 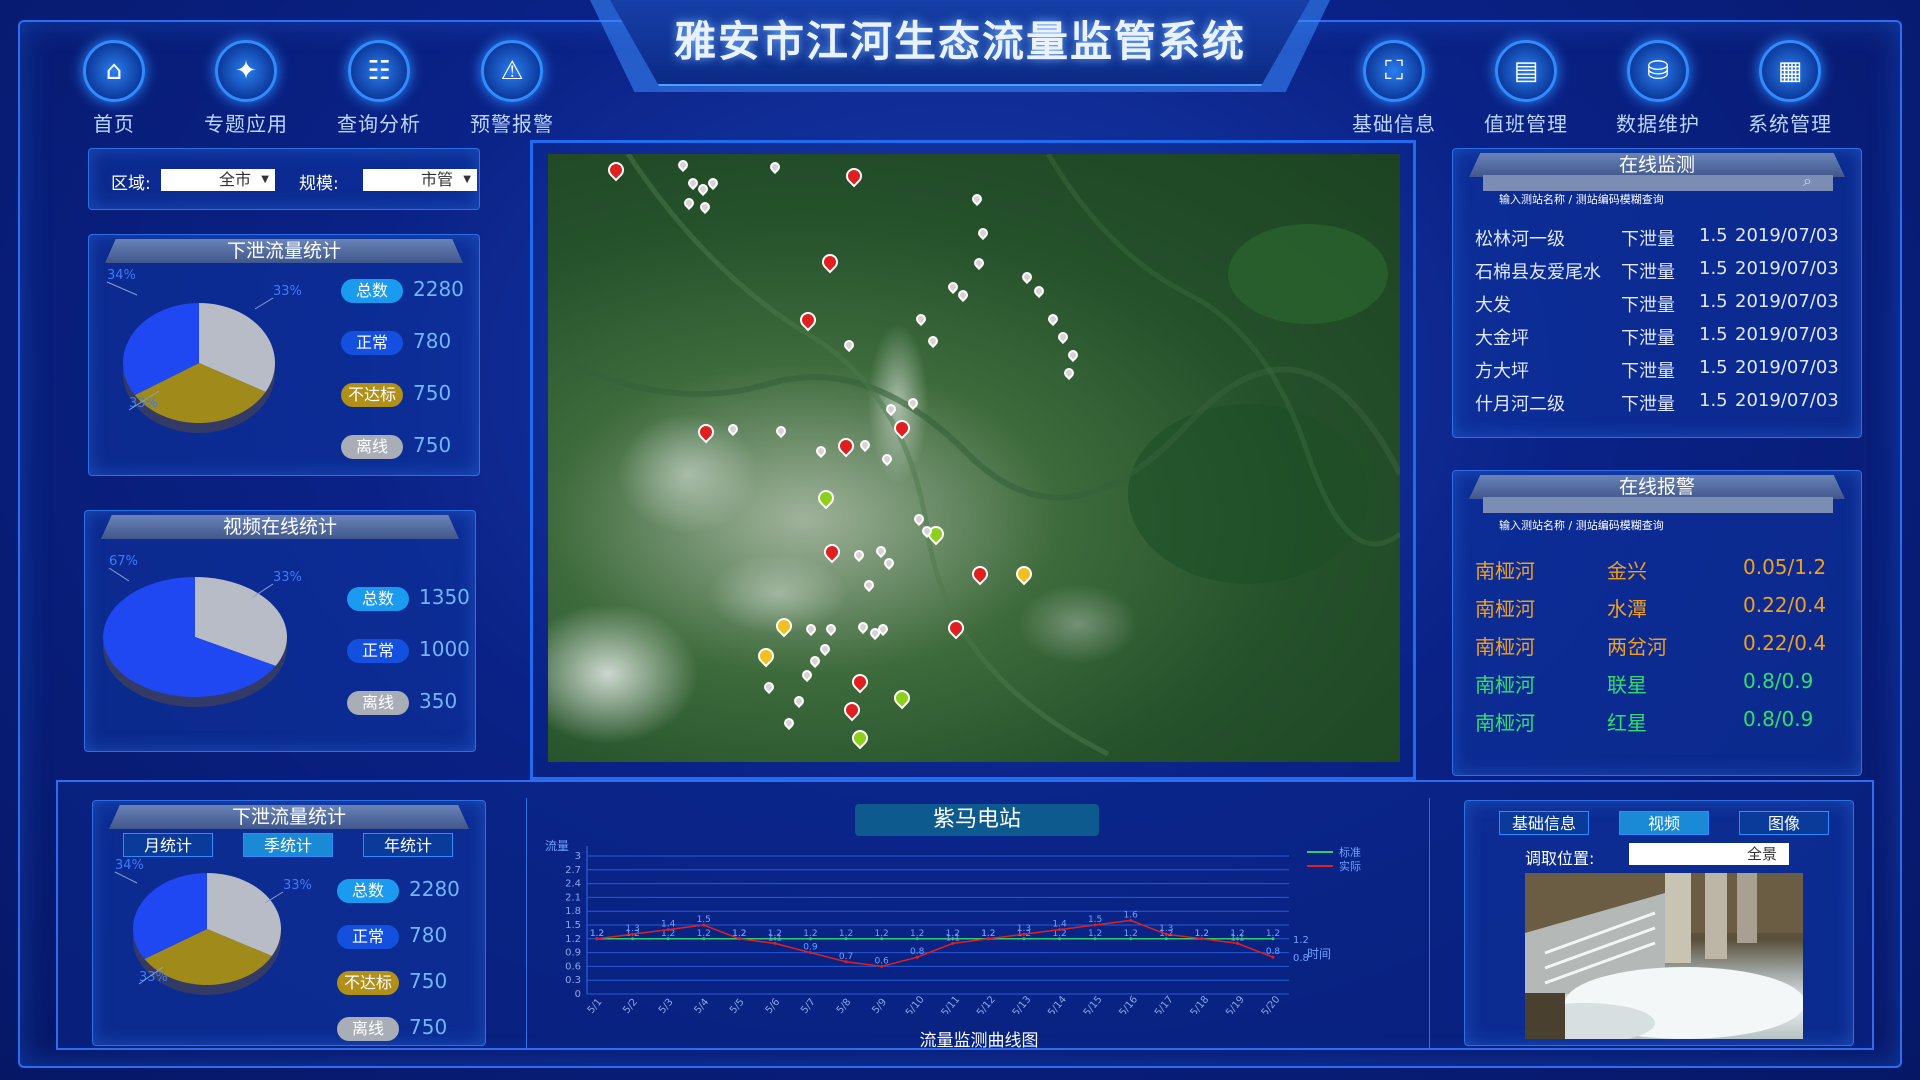 What do you see at coordinates (434, 889) in the screenshot?
I see `stat-value: 2280` at bounding box center [434, 889].